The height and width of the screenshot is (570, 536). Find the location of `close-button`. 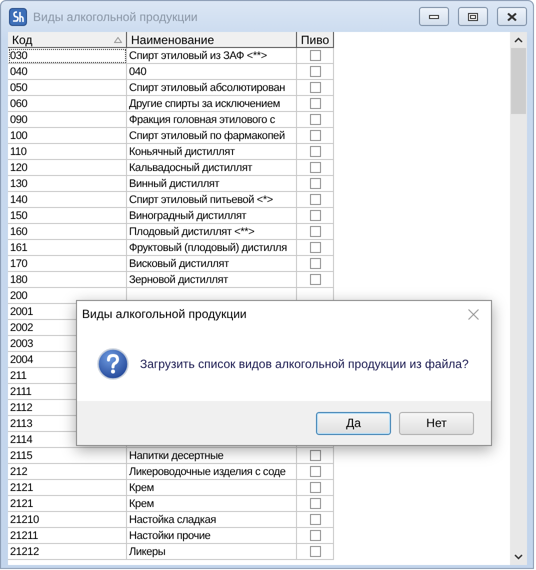

close-button is located at coordinates (512, 16).